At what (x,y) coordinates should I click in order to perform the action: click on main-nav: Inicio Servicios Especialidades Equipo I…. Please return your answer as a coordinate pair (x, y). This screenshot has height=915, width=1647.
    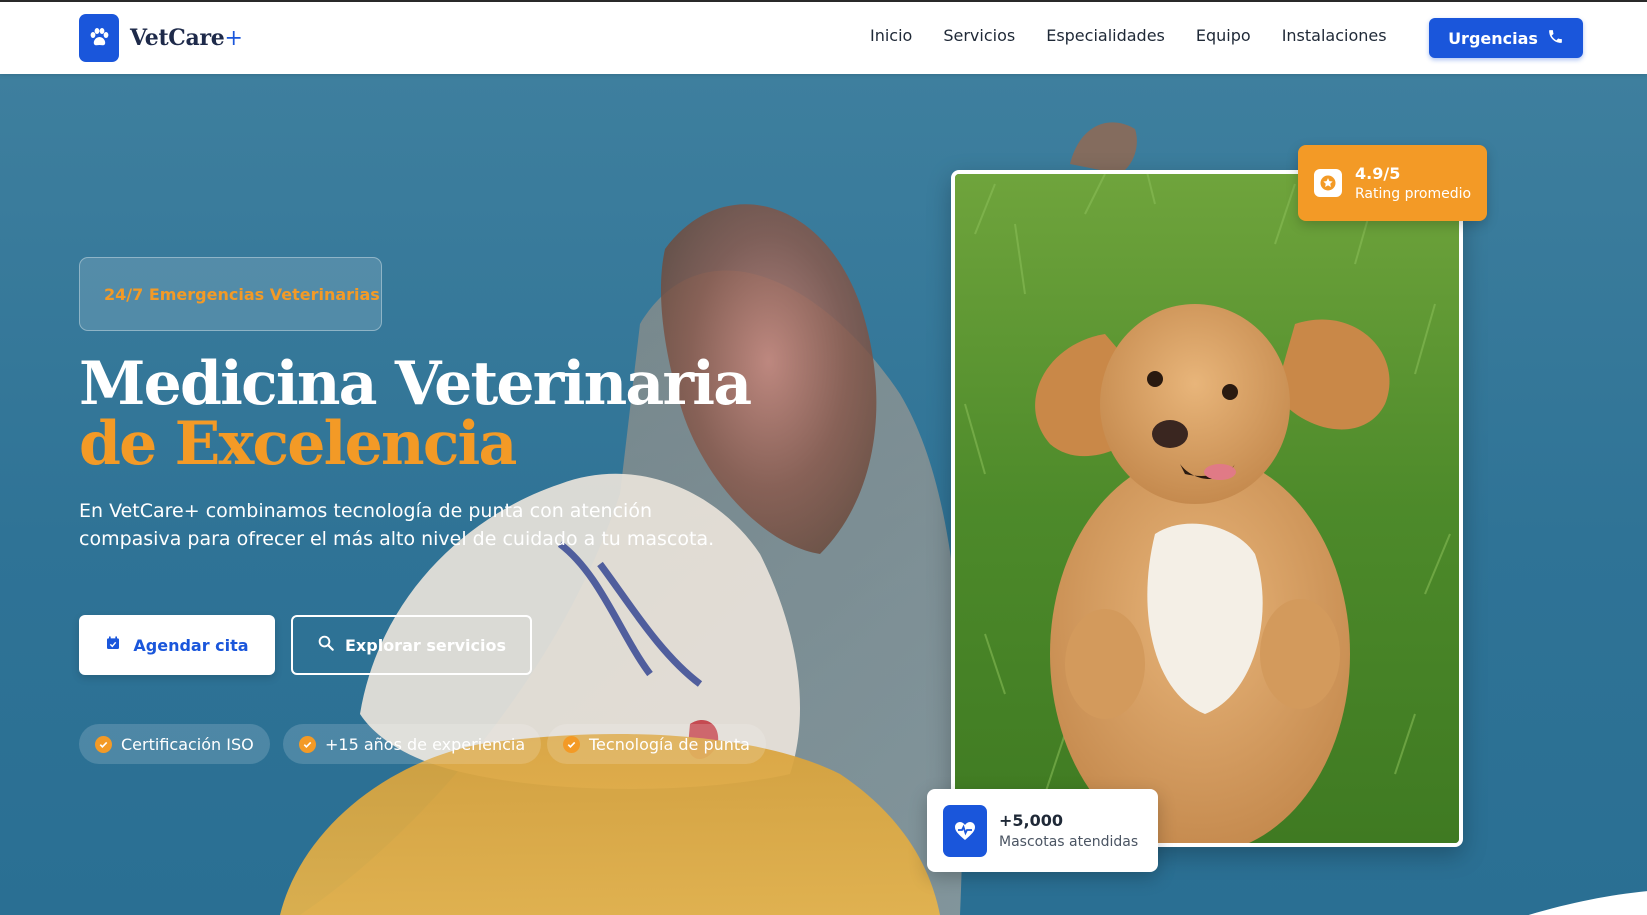
    Looking at the image, I should click on (1144, 35).